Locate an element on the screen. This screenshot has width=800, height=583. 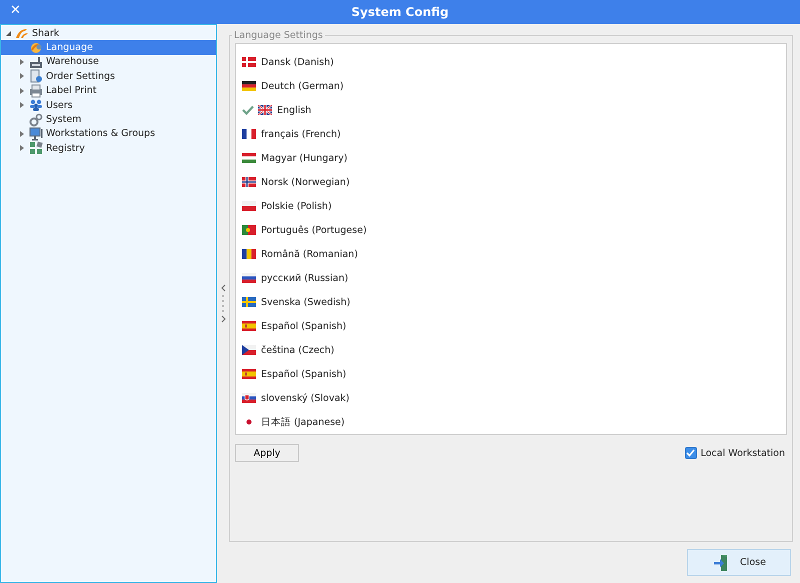
danish-flag-icon is located at coordinates (249, 62).